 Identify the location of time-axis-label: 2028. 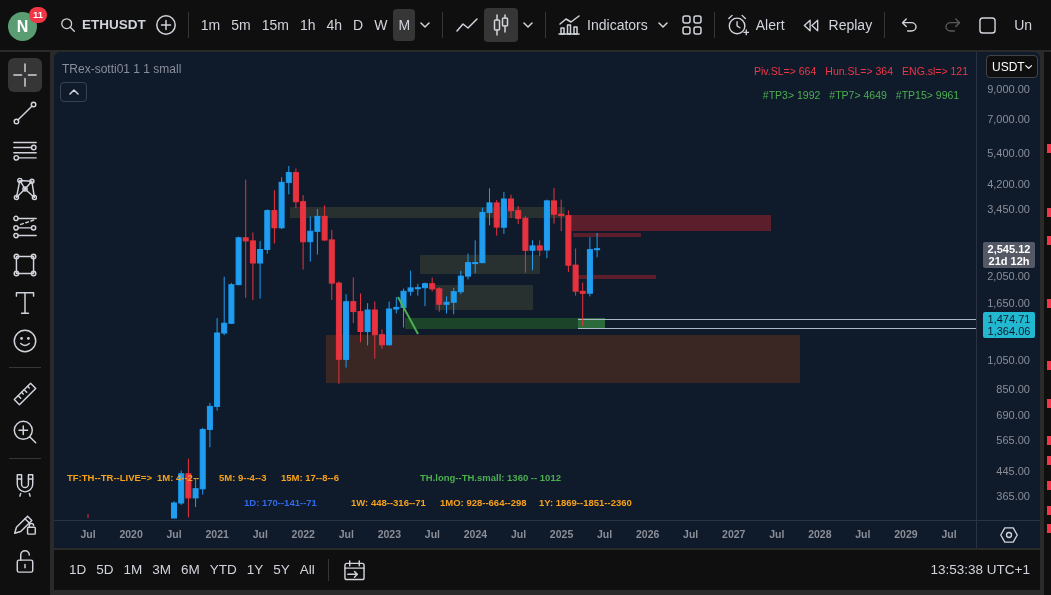
(820, 534).